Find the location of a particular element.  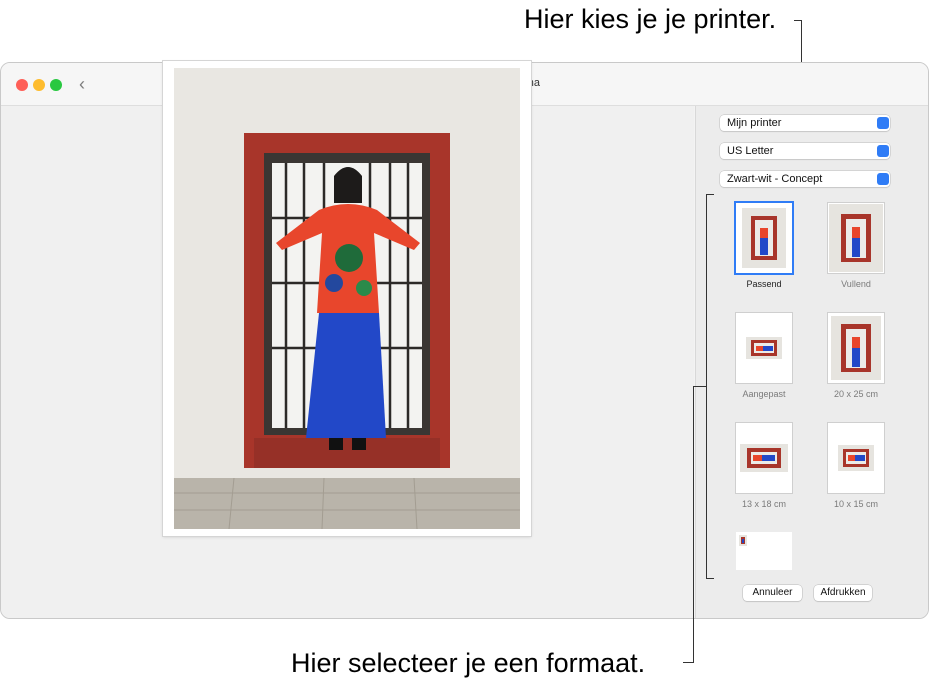

printer-select: Mijn printer is located at coordinates (805, 123).